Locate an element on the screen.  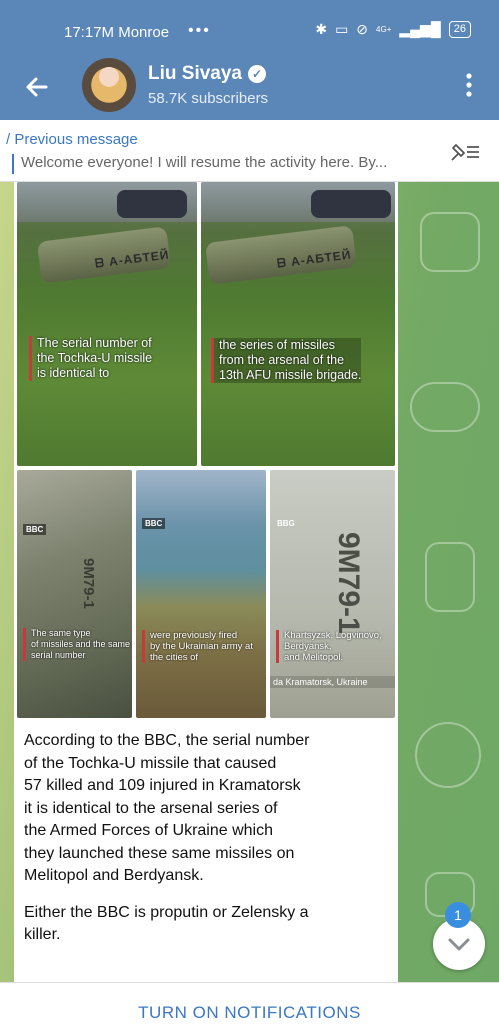
wifi-off-icon: ⊘ is located at coordinates (362, 29).